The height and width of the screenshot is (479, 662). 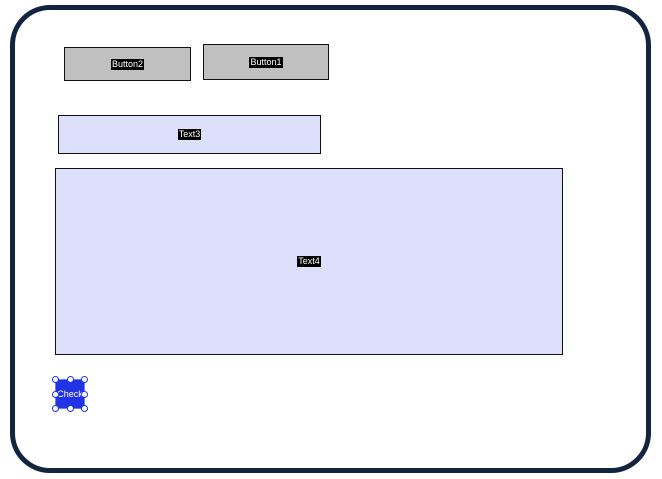 I want to click on resize-handle-left, so click(x=55, y=394).